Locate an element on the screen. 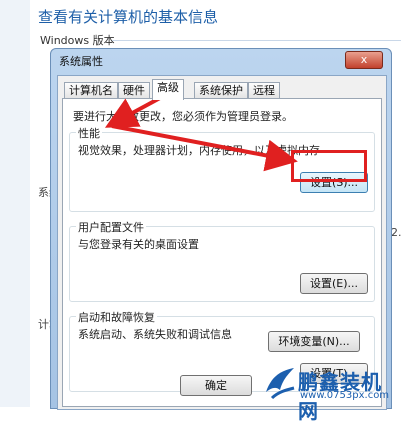 The image size is (401, 424). watermark: 鹏鑫装机网 www.0753px.com is located at coordinates (331, 392).